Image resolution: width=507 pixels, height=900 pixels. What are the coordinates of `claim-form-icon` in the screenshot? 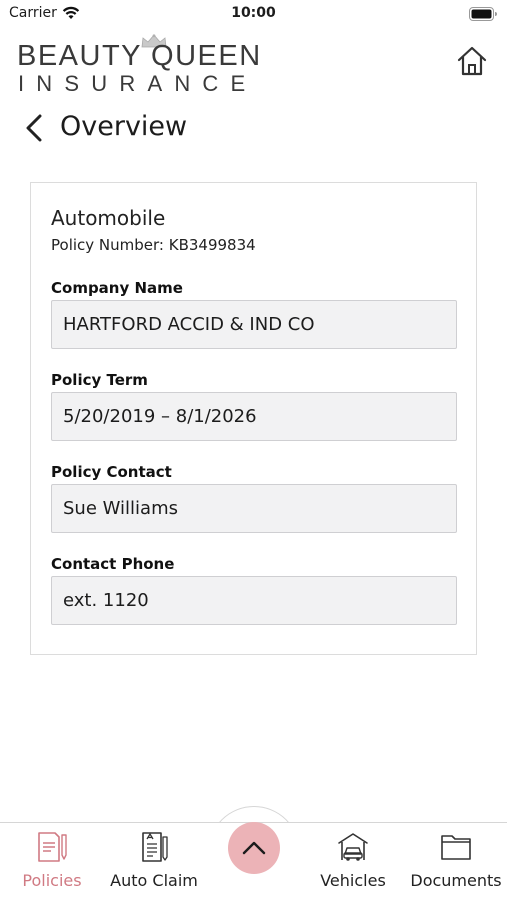 It's located at (154, 849).